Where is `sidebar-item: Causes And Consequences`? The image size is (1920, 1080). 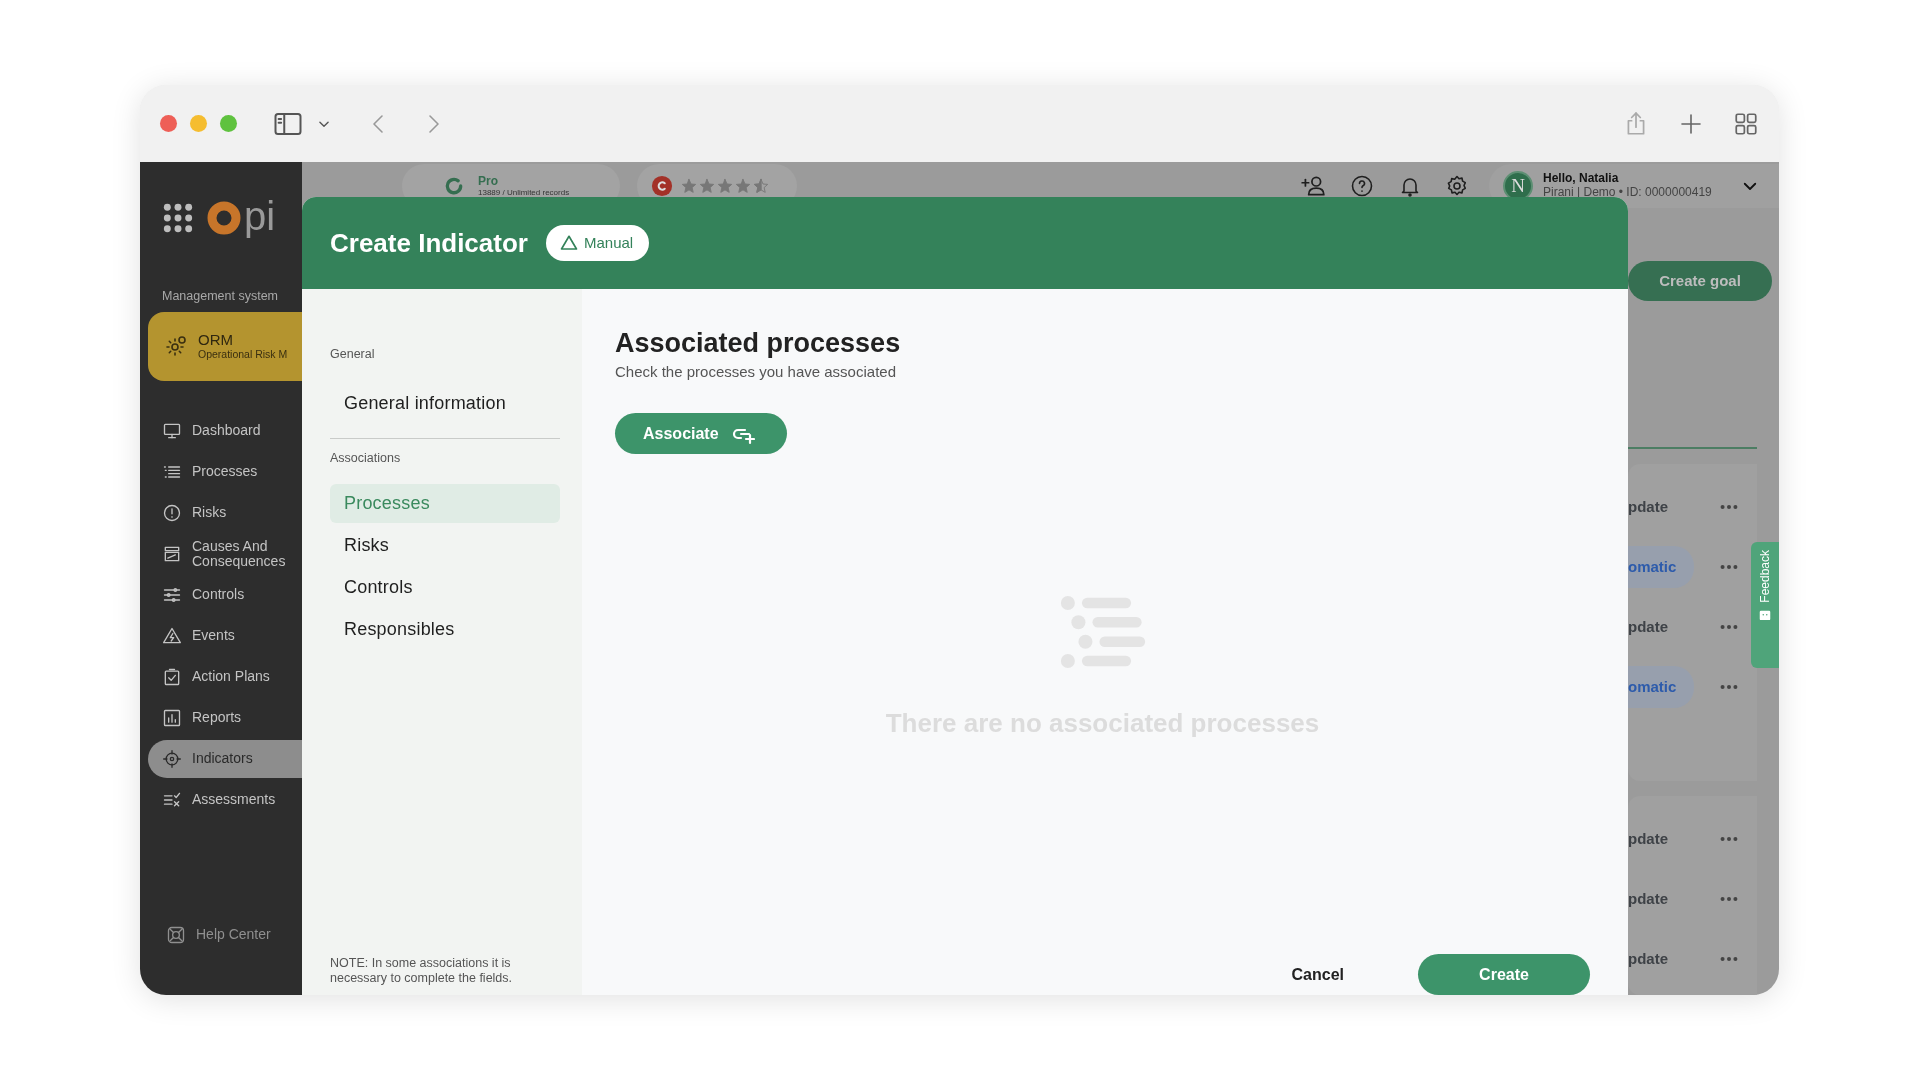 sidebar-item: Causes And Consequences is located at coordinates (225, 553).